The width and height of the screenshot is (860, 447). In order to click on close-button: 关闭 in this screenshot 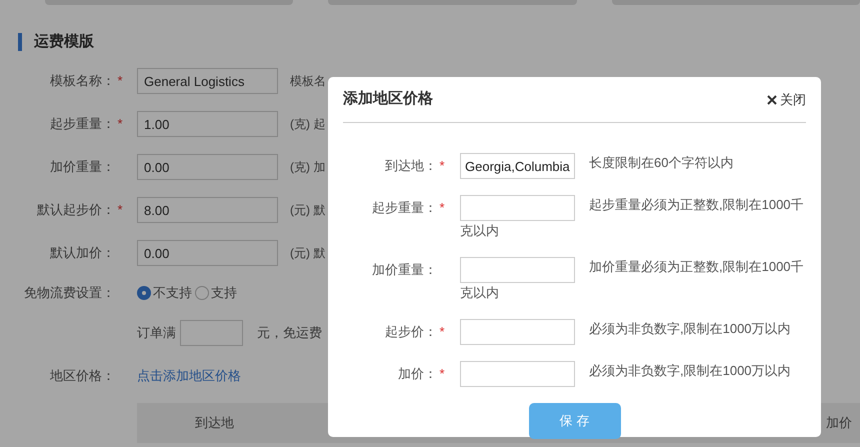, I will do `click(786, 100)`.